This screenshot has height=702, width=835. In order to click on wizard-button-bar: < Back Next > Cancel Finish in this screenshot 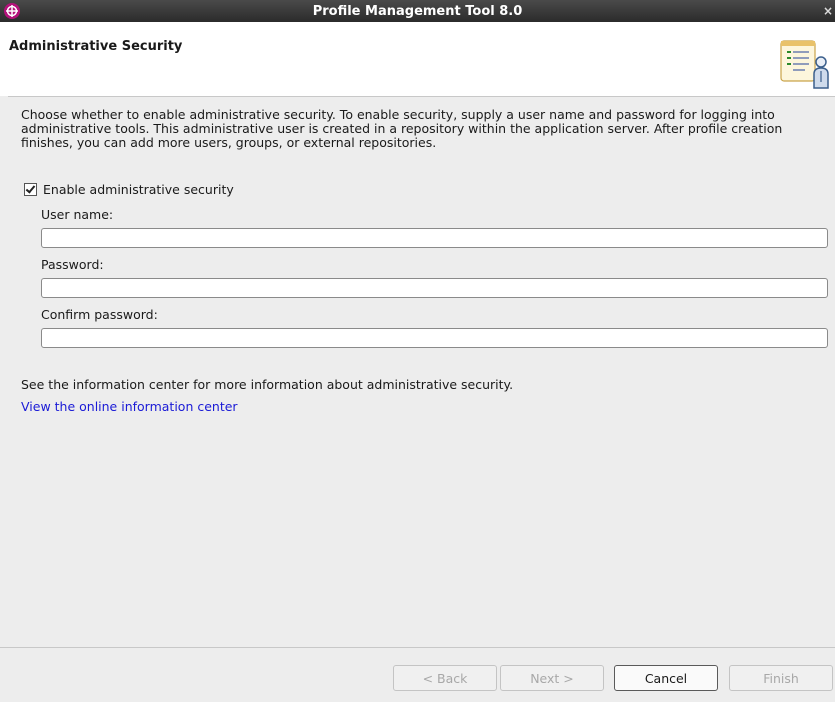, I will do `click(417, 674)`.